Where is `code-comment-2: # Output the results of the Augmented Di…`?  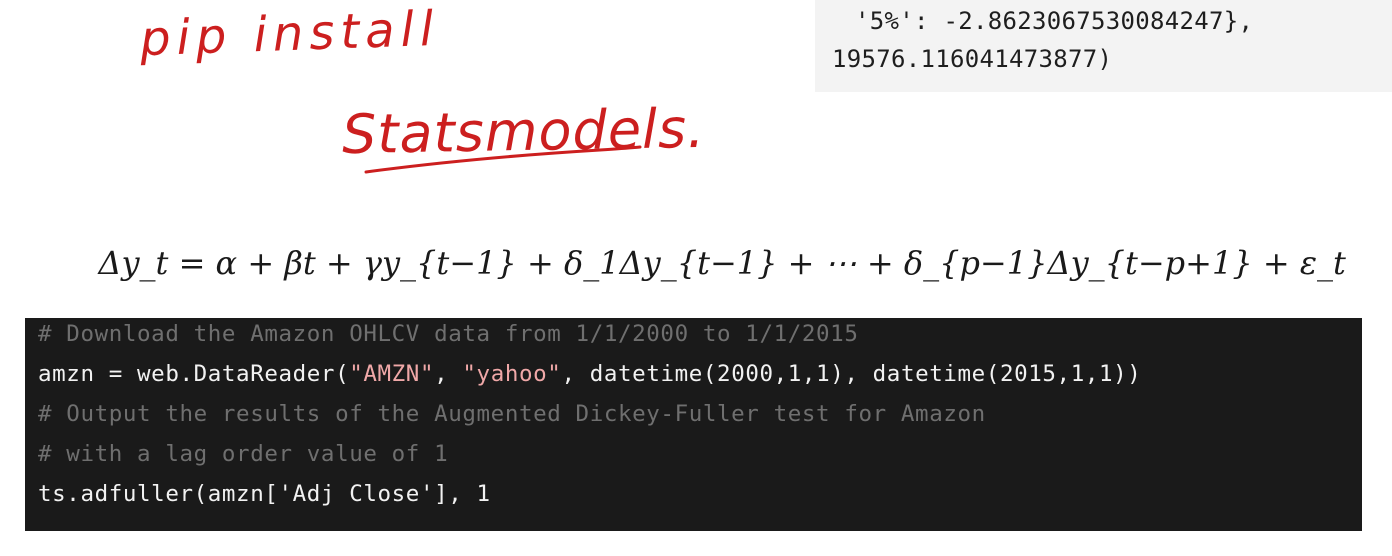
code-comment-2: # Output the results of the Augmented Di… is located at coordinates (512, 414).